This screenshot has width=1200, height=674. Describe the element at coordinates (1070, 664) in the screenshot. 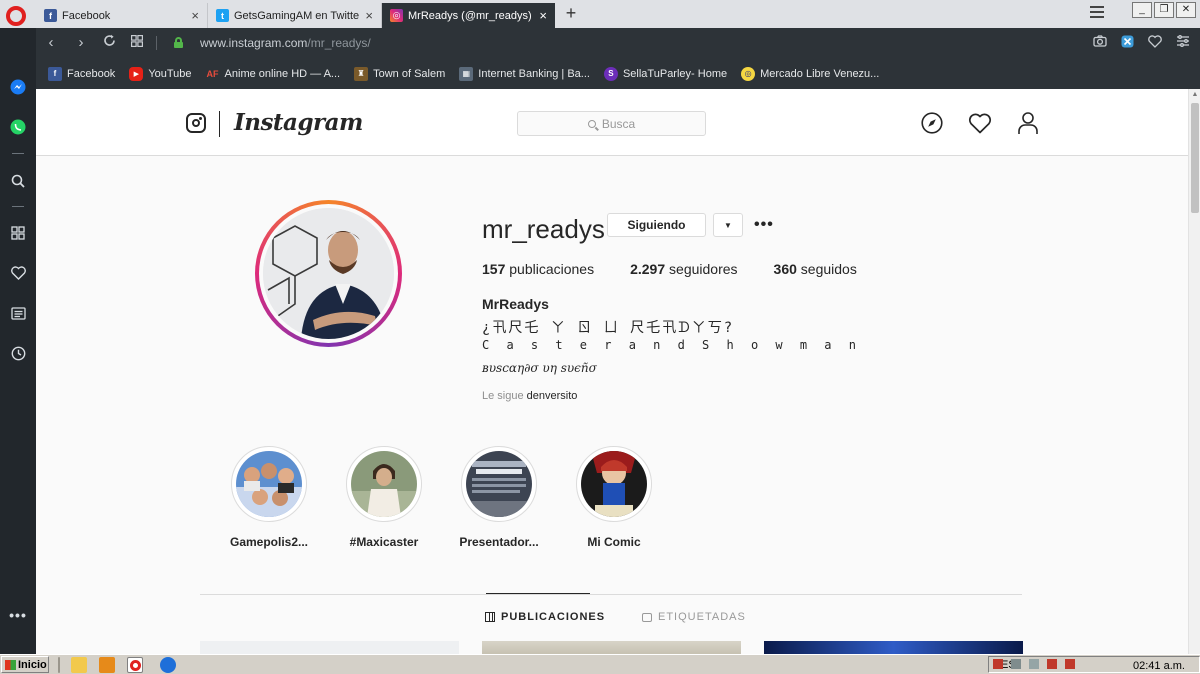

I see `antivirus-icon` at that location.